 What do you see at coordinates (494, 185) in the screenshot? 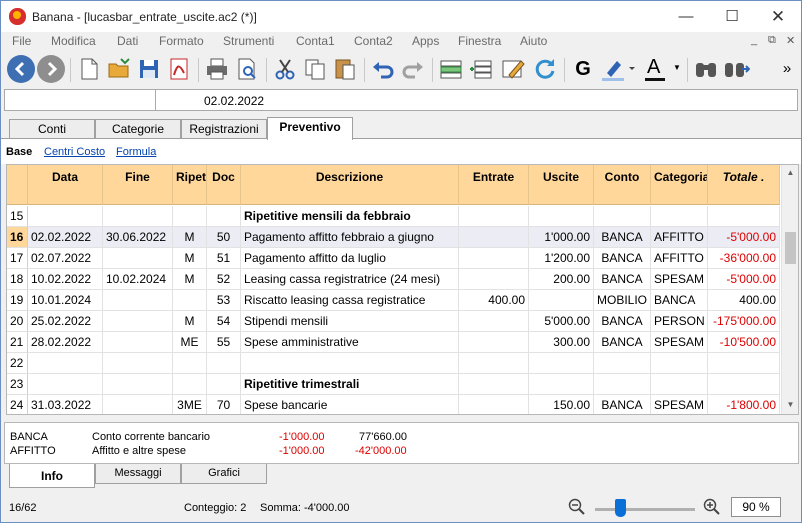
I see `column-header-entrate: Entrate` at bounding box center [494, 185].